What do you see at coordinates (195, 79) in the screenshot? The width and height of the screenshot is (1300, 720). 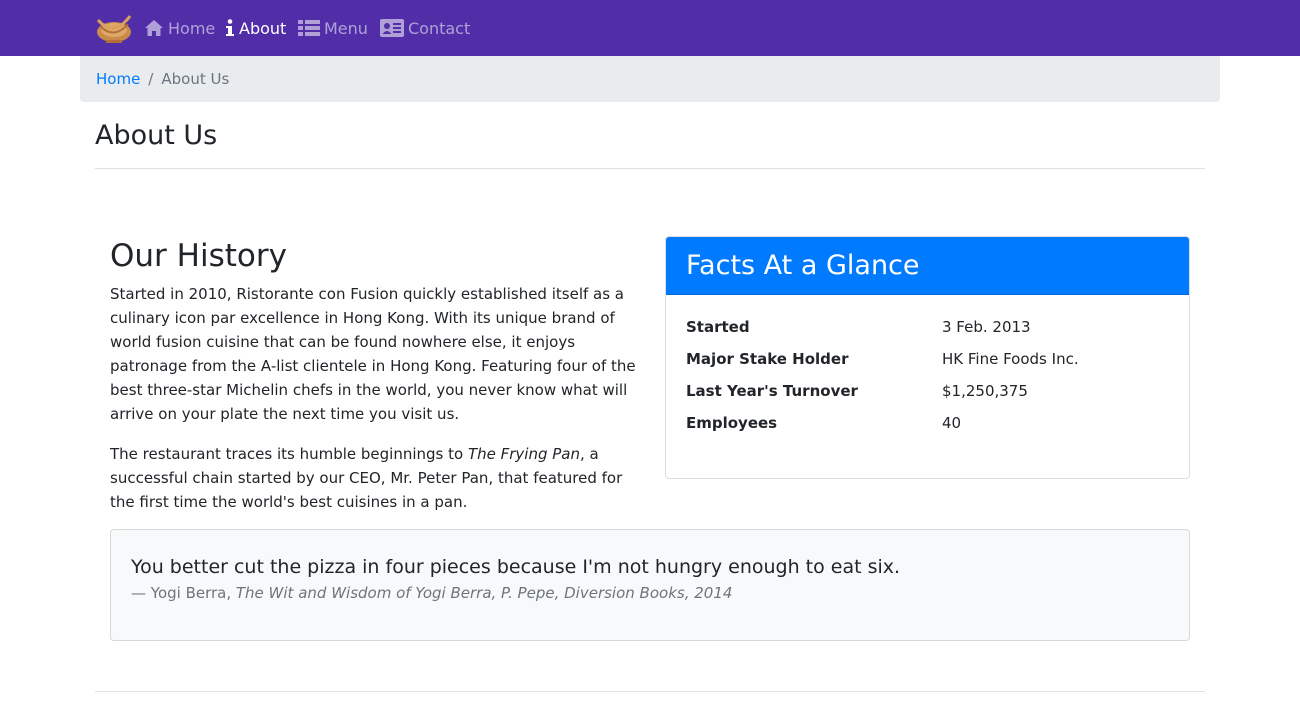 I see `breadcrumb-current: About Us` at bounding box center [195, 79].